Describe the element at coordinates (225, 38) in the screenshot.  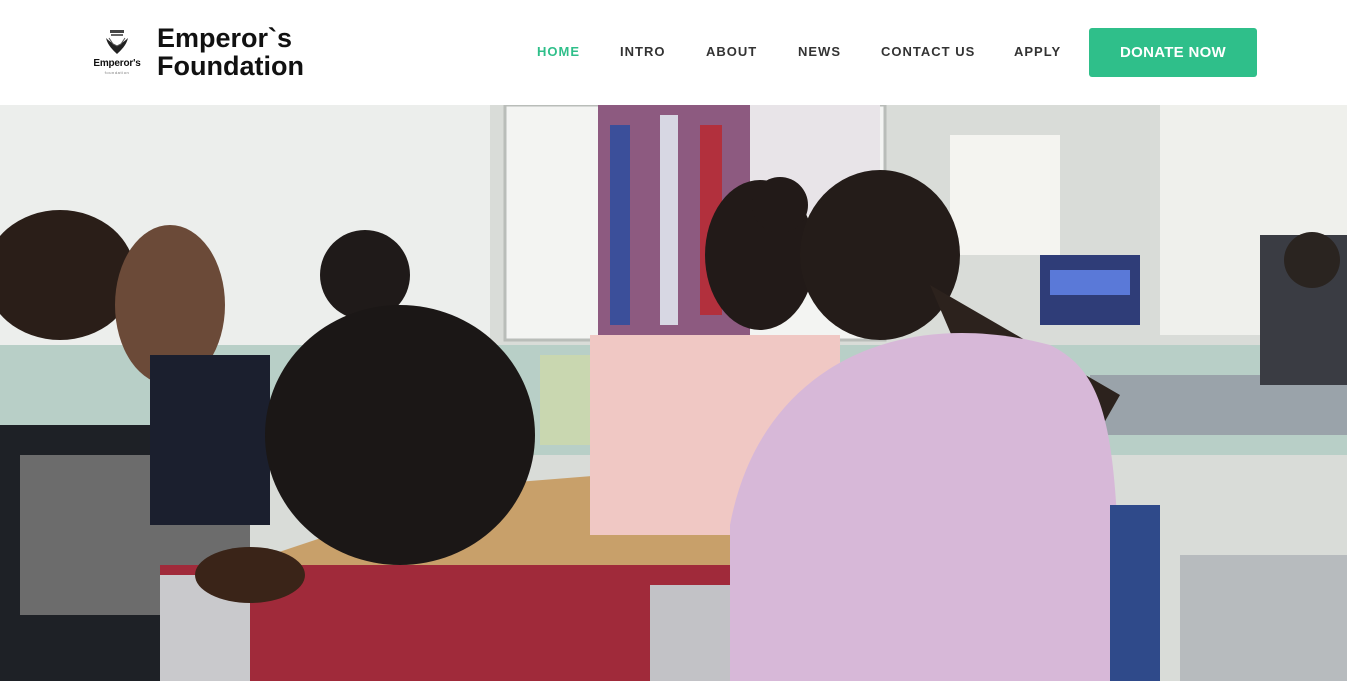
I see `site-title-line1: Emperor`s` at that location.